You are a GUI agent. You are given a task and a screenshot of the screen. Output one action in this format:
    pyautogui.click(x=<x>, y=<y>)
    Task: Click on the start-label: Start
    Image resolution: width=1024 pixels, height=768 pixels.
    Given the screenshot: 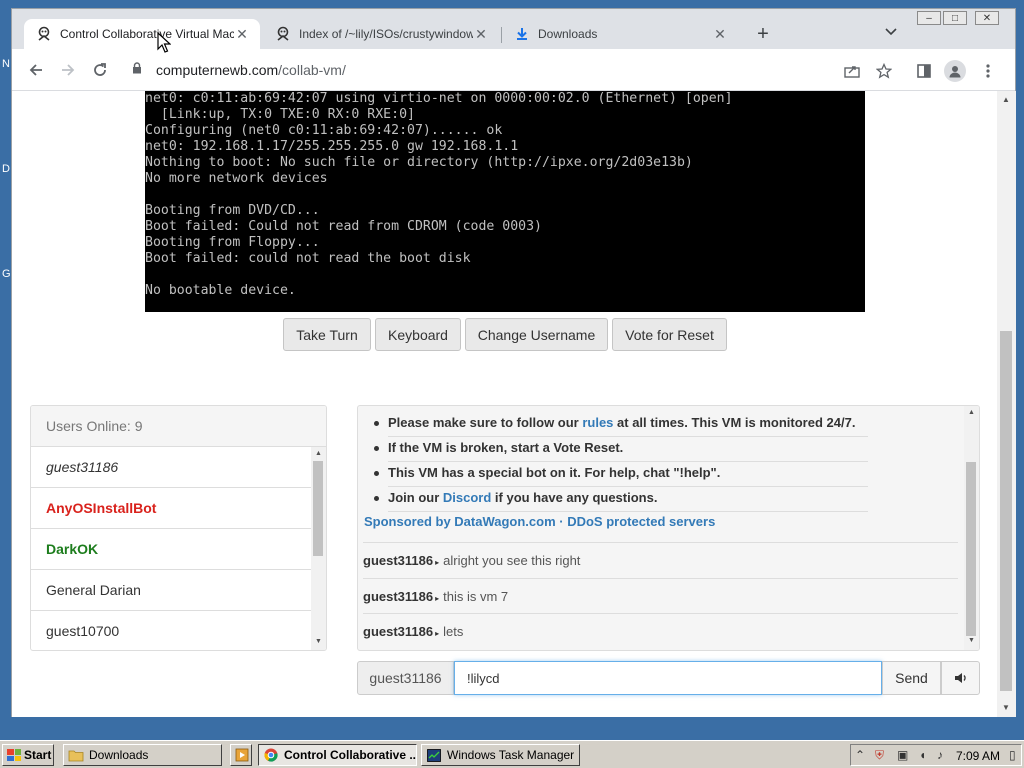 What is the action you would take?
    pyautogui.click(x=38, y=755)
    